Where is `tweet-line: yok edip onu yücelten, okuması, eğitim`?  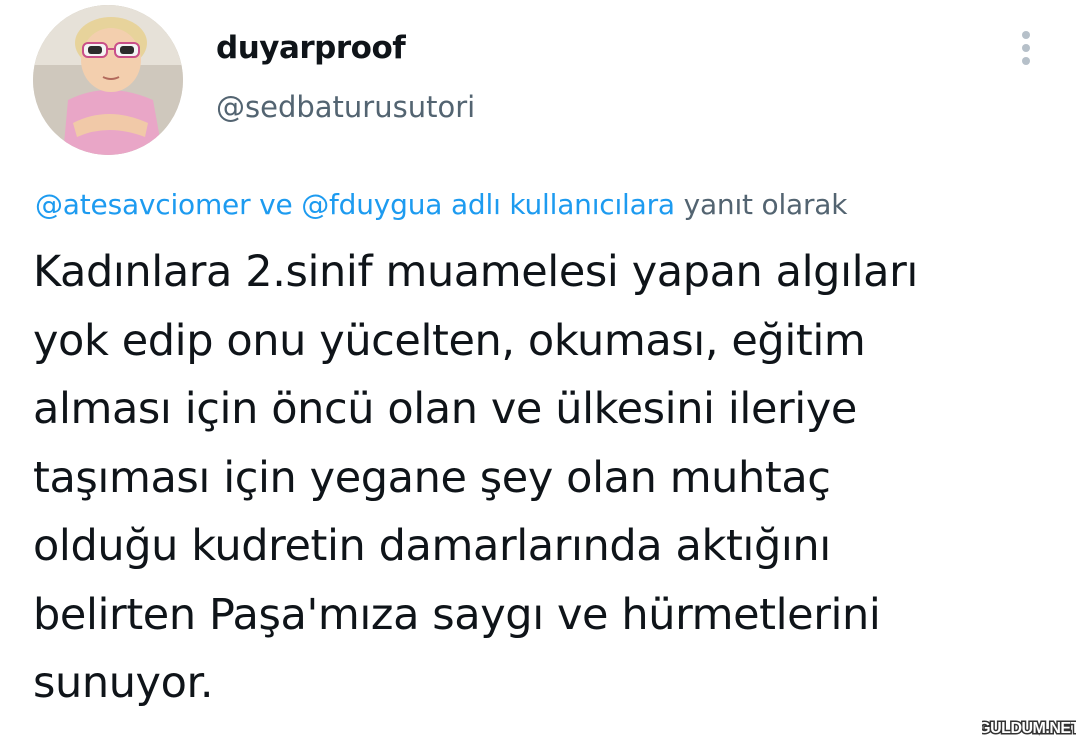
tweet-line: yok edip onu yücelten, okuması, eğitim is located at coordinates (449, 340).